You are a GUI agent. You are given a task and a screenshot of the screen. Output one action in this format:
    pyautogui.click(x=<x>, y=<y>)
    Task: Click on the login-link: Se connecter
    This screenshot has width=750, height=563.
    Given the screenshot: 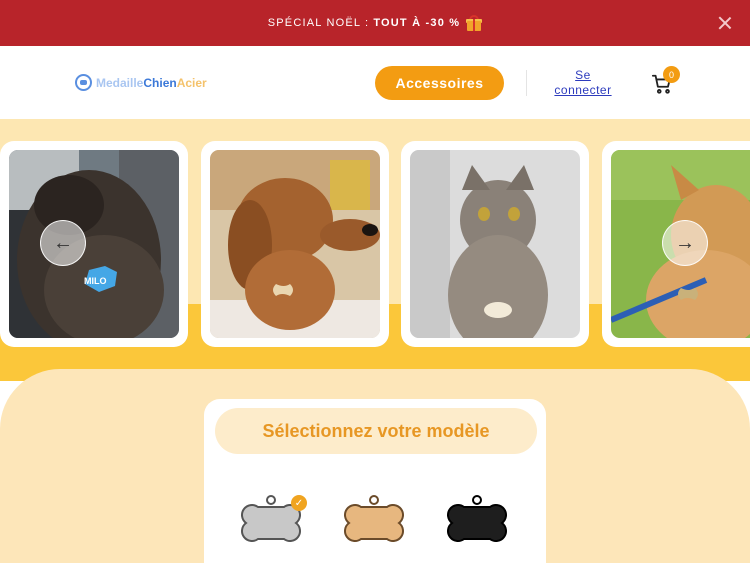 What is the action you would take?
    pyautogui.click(x=583, y=83)
    